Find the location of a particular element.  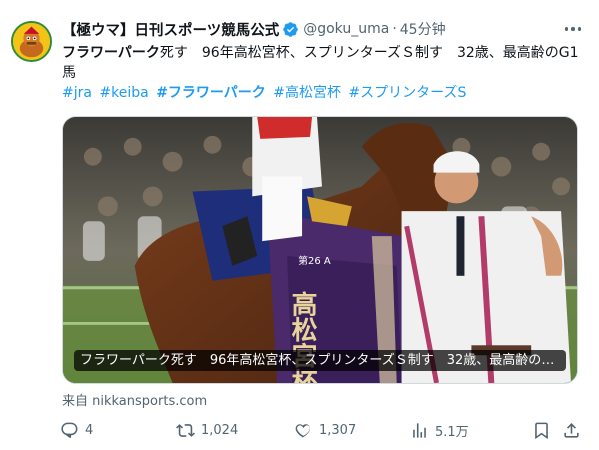

tweet-header: 【極ウマ】日刊スポーツ競馬公式 @goku_uma · 45分钟 is located at coordinates (310, 29).